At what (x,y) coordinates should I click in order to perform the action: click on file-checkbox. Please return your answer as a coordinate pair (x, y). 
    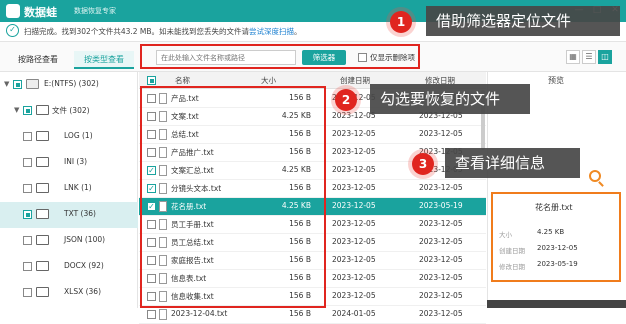
    Looking at the image, I should click on (151, 314).